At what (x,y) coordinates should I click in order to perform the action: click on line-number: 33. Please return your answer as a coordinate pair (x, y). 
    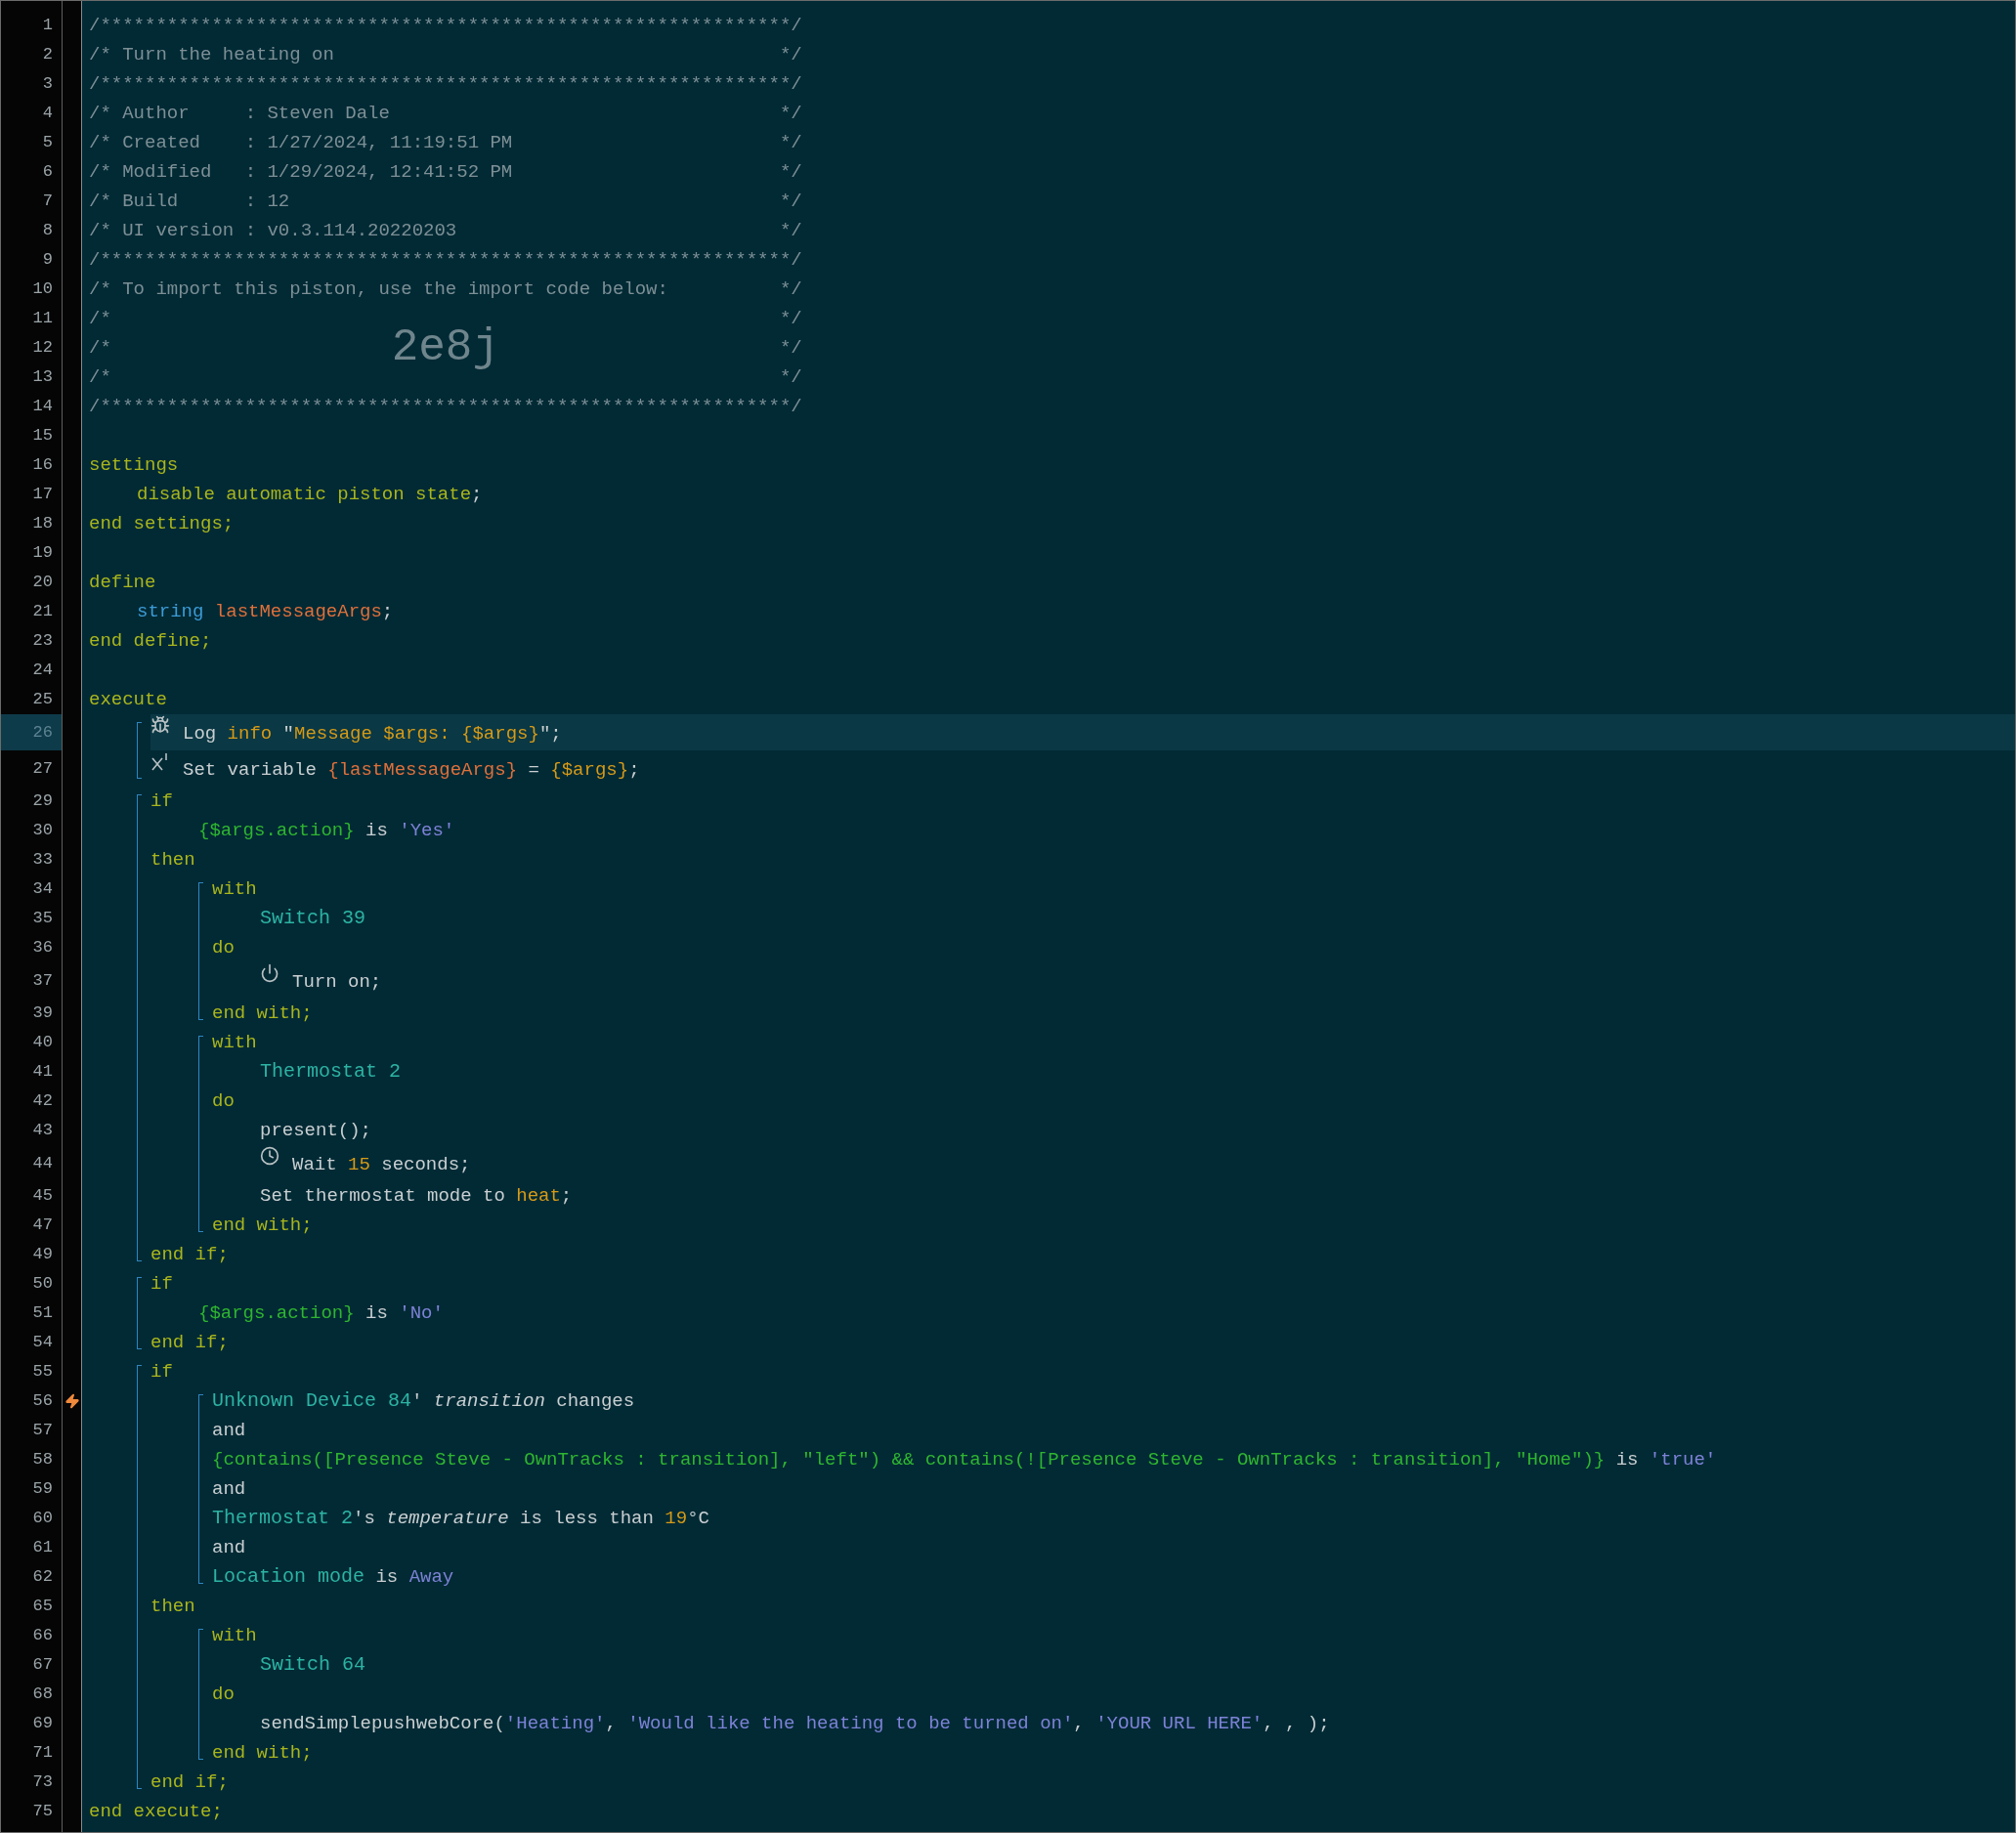
    Looking at the image, I should click on (42, 861).